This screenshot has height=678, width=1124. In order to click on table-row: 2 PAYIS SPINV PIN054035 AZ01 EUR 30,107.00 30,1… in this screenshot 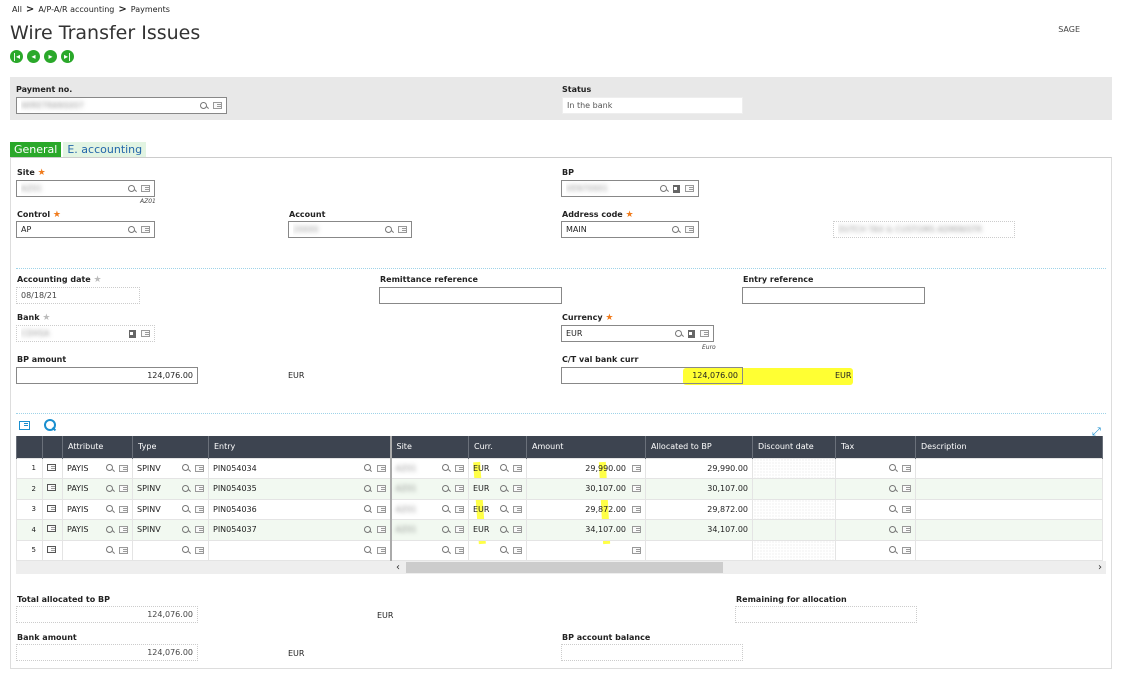, I will do `click(559, 489)`.